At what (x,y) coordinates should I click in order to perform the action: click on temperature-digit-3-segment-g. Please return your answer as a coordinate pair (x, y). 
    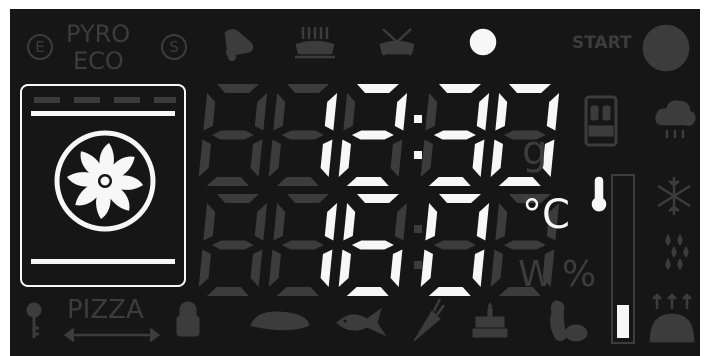
    Looking at the image, I should click on (454, 245).